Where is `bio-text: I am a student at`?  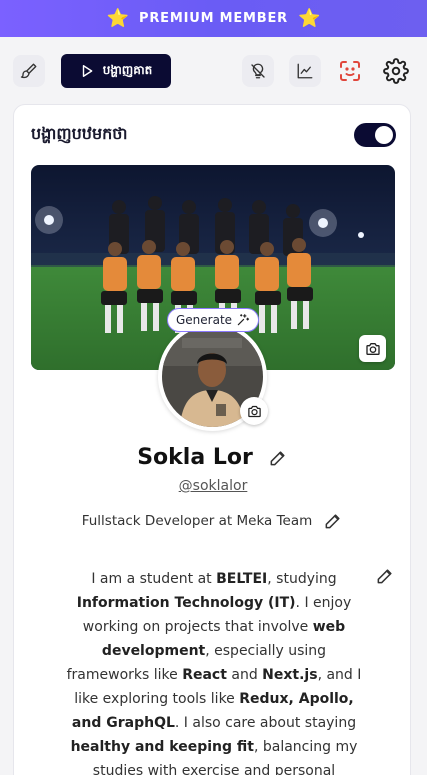 bio-text: I am a student at is located at coordinates (154, 579).